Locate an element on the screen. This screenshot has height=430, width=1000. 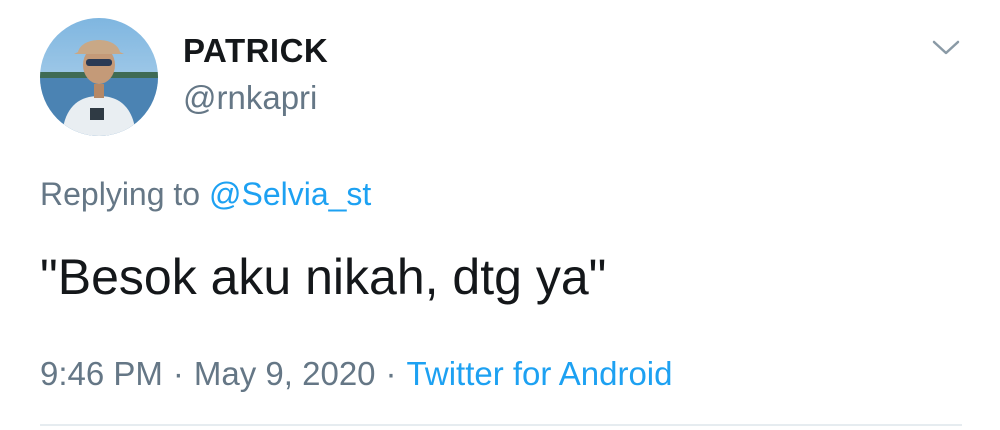
reply-mention-link: @Selvia_st is located at coordinates (290, 194).